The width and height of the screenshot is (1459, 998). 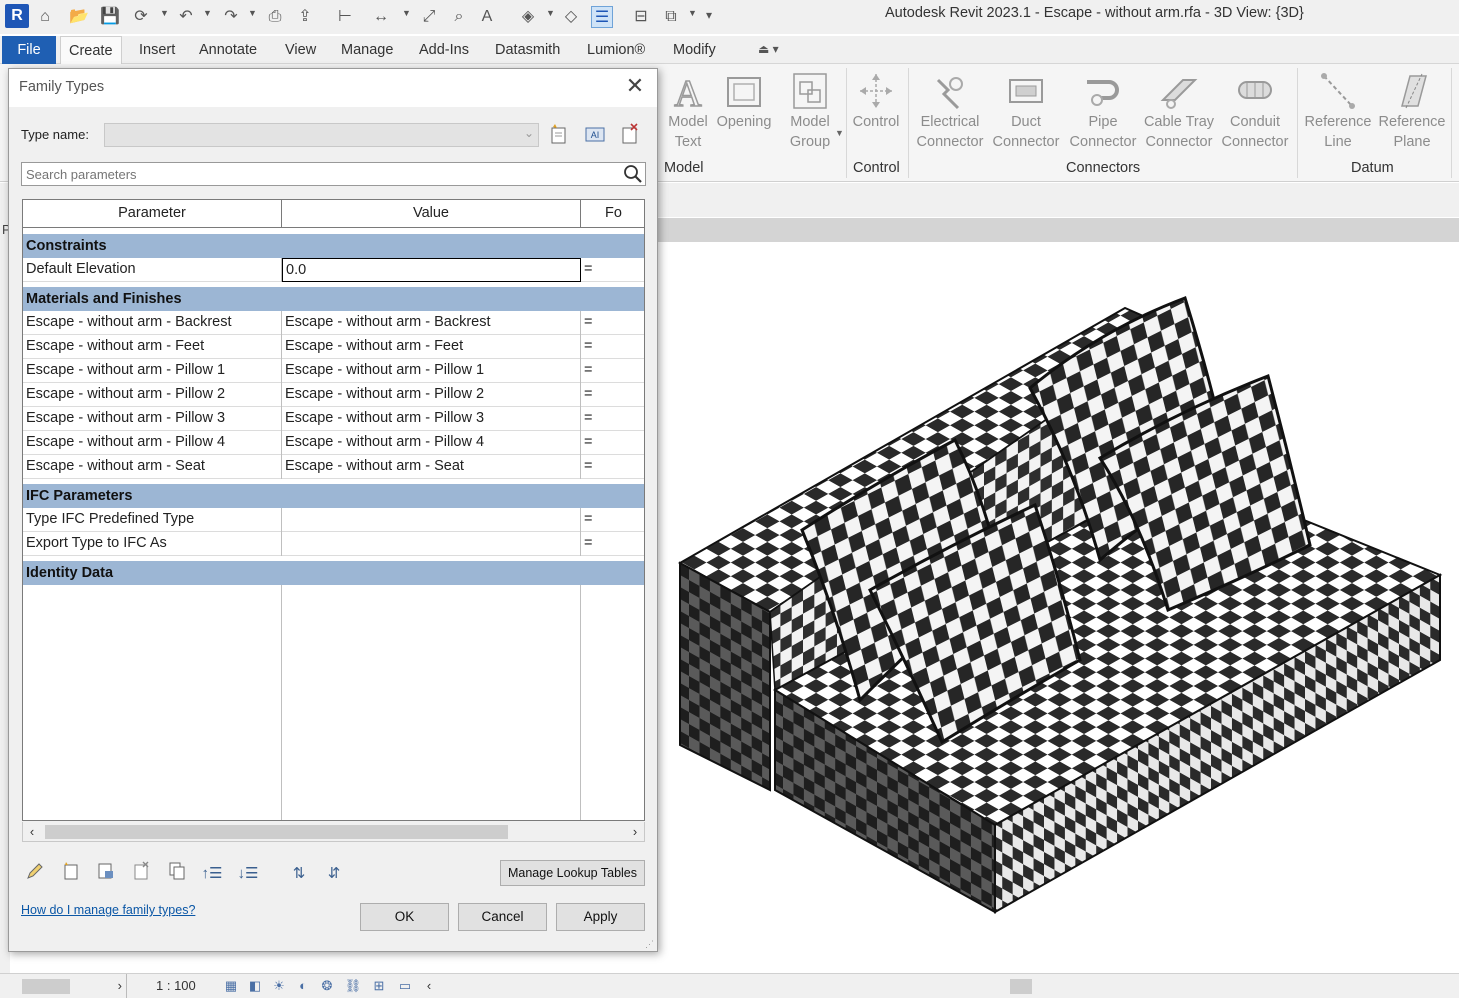 I want to click on param-value: Escape - without arm - Backrest, so click(x=431, y=323).